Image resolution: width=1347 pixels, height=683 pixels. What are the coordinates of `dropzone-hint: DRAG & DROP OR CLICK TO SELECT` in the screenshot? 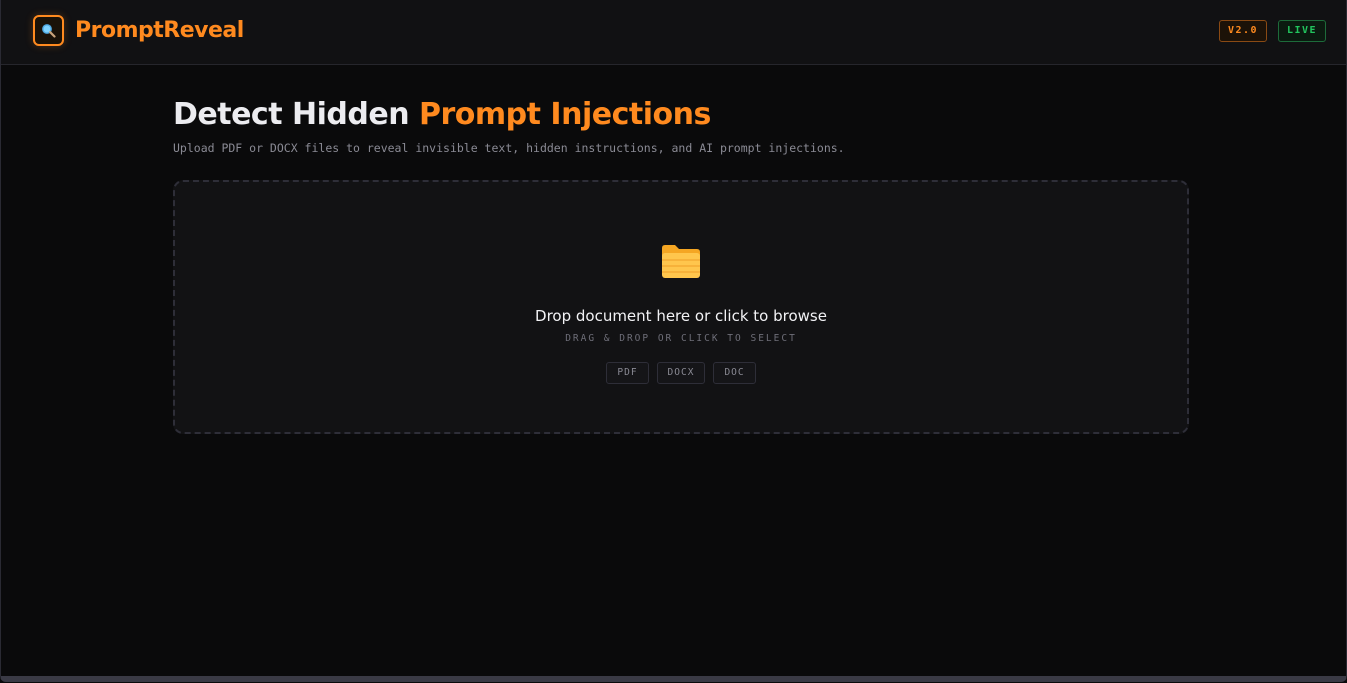 It's located at (681, 338).